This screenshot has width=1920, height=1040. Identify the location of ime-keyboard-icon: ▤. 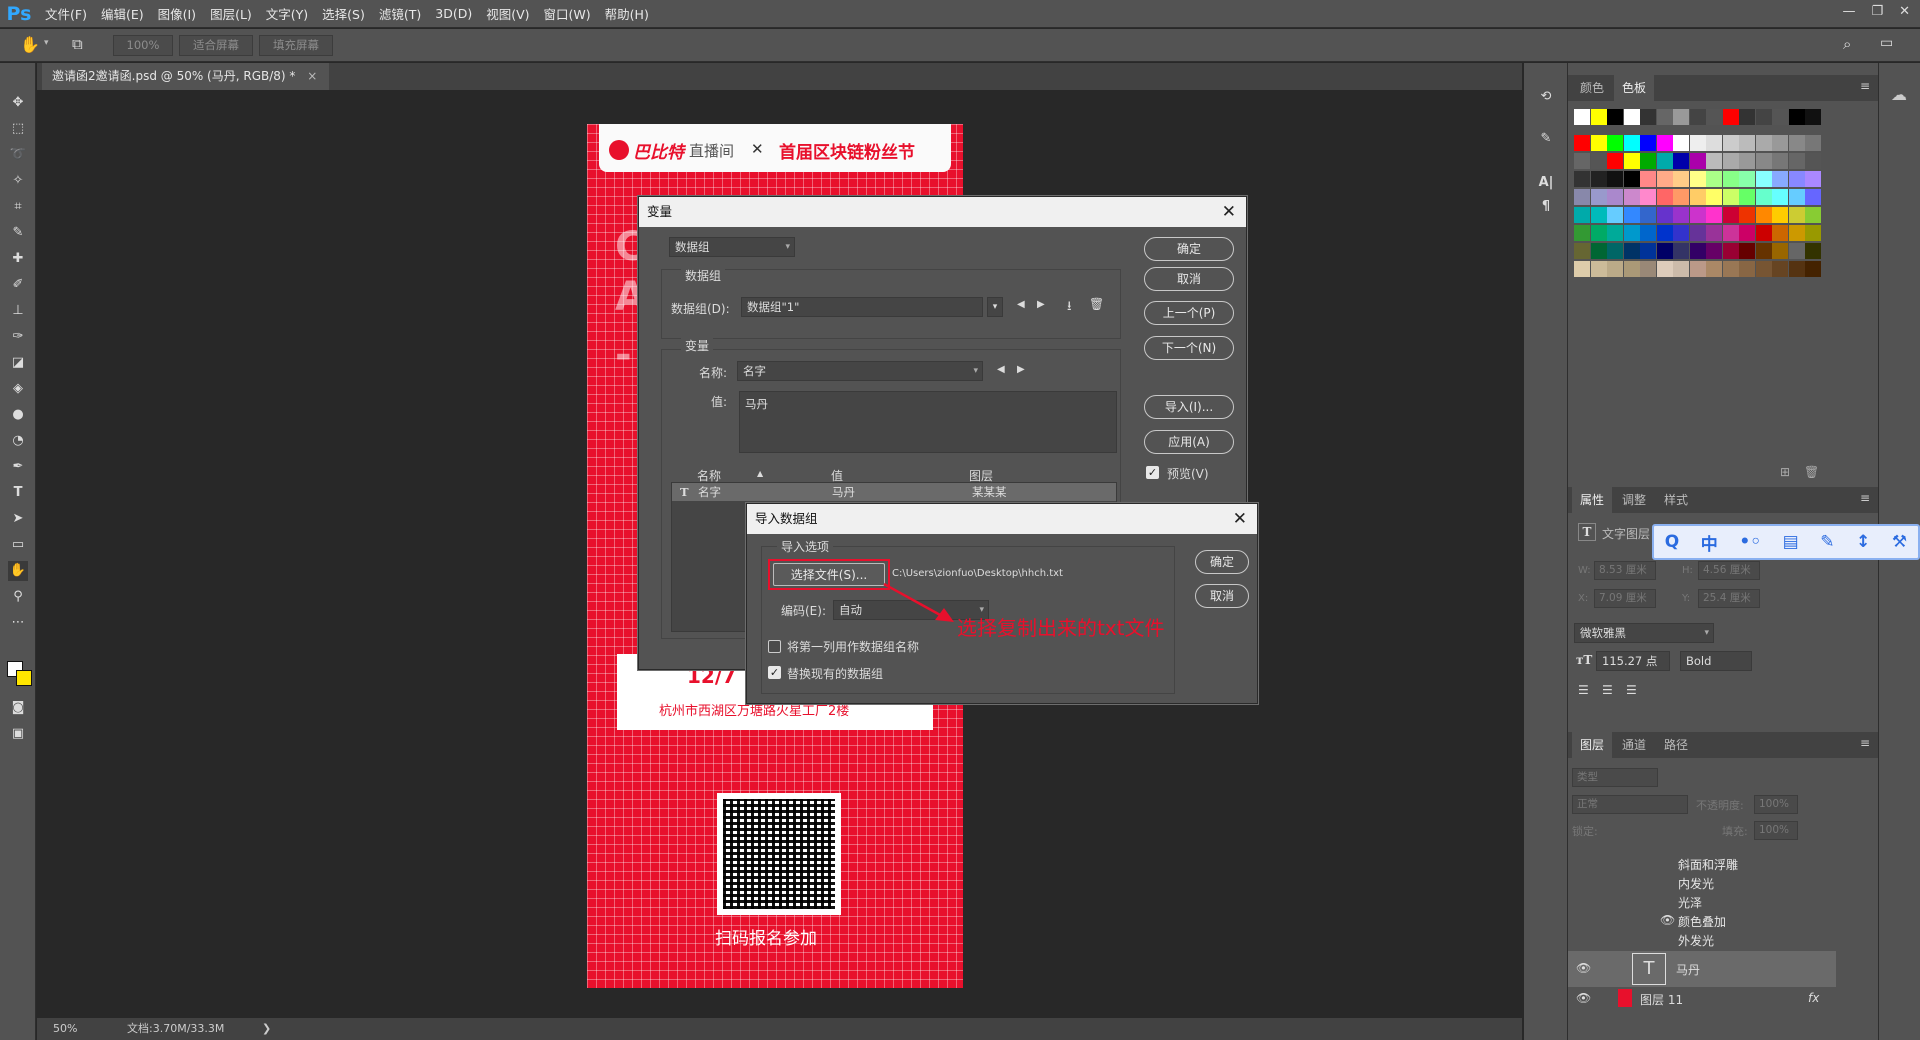
(1791, 542).